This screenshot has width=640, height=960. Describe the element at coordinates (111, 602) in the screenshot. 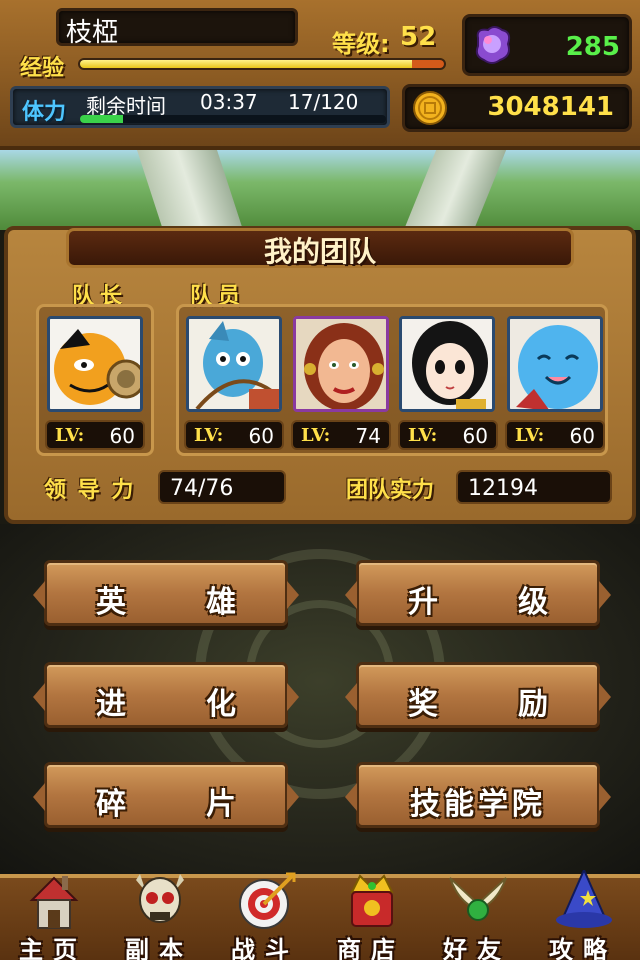

I see `heroes-char-1: 英` at that location.